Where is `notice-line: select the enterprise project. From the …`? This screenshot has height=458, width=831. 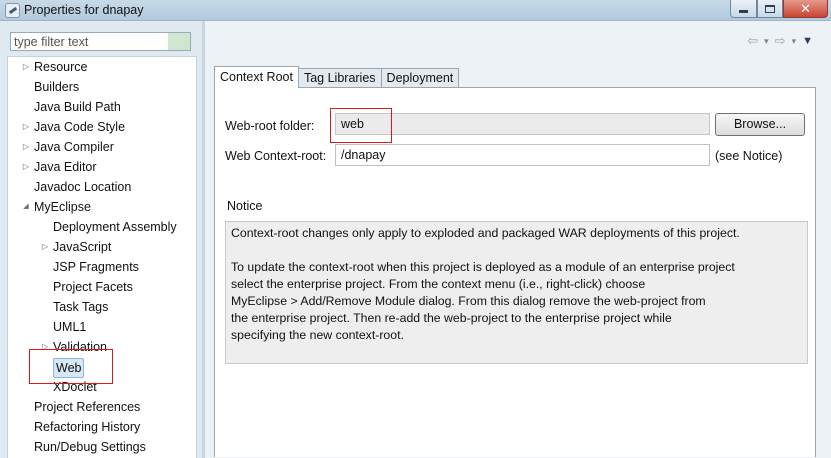
notice-line: select the enterprise project. From the … is located at coordinates (438, 284).